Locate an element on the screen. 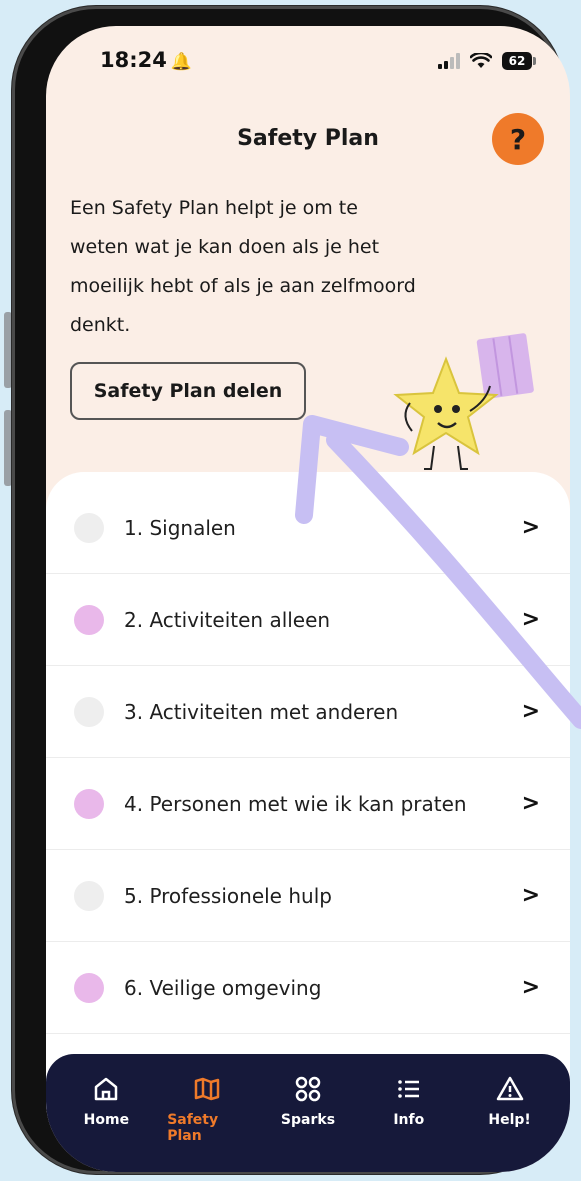  wifi-icon is located at coordinates (481, 60).